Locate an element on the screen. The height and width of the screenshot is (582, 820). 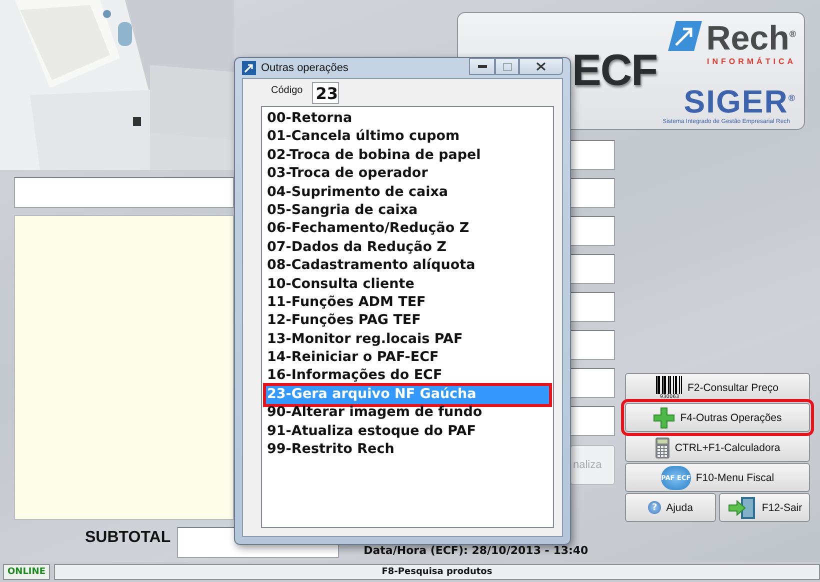
help-icon: ? is located at coordinates (655, 507).